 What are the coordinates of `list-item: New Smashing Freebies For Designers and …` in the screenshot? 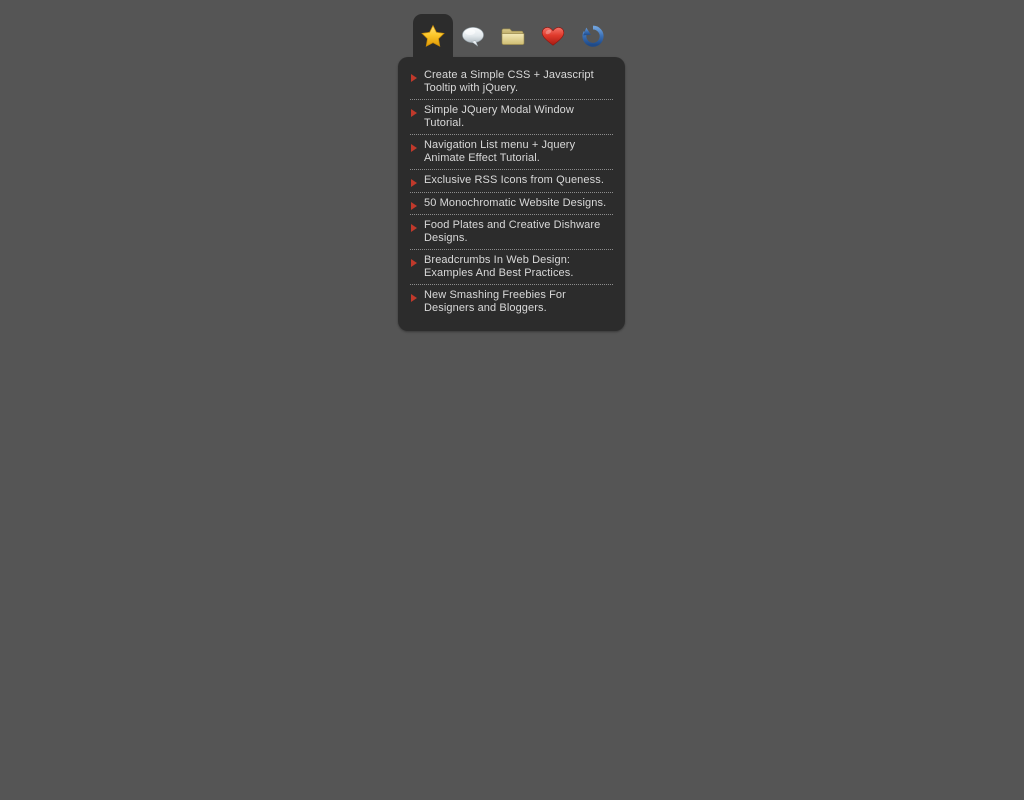 It's located at (511, 302).